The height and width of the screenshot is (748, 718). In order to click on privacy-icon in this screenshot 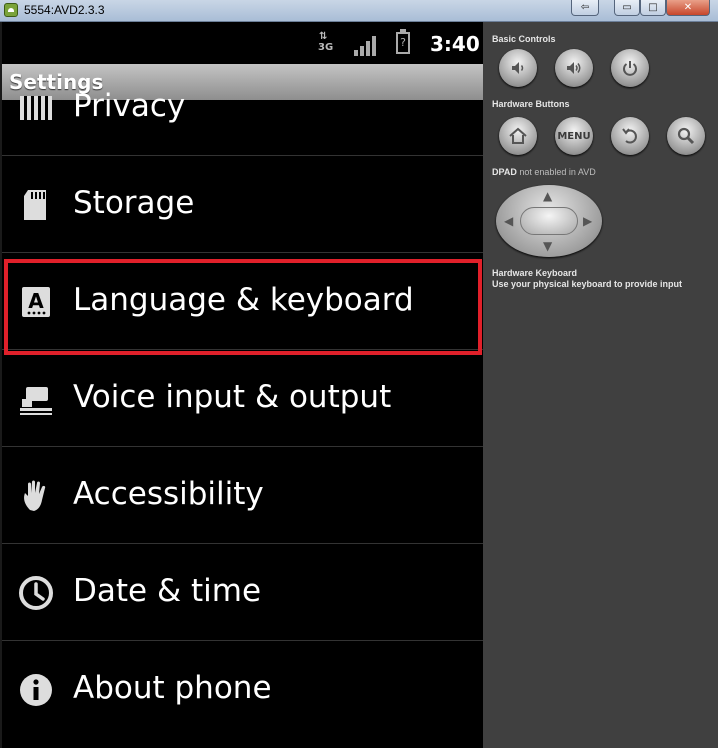, I will do `click(36, 108)`.